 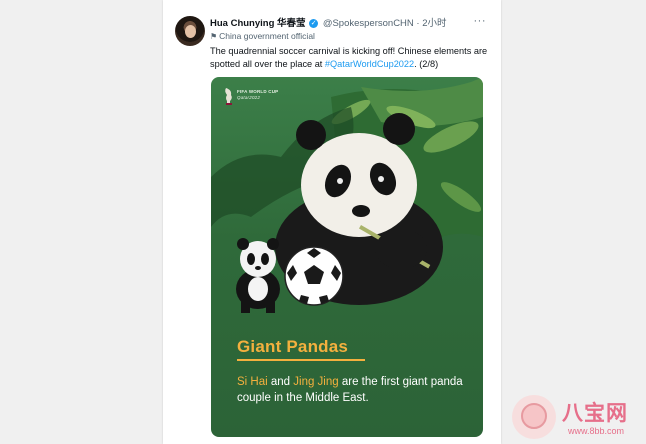 What do you see at coordinates (228, 96) in the screenshot?
I see `fifa-trophy-icon` at bounding box center [228, 96].